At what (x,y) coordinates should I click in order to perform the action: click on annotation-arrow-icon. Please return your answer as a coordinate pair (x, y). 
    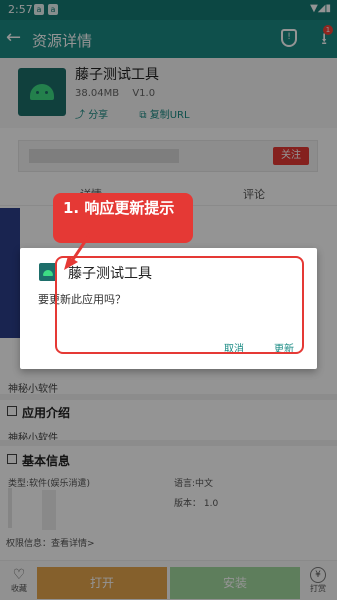
    Looking at the image, I should click on (78, 251).